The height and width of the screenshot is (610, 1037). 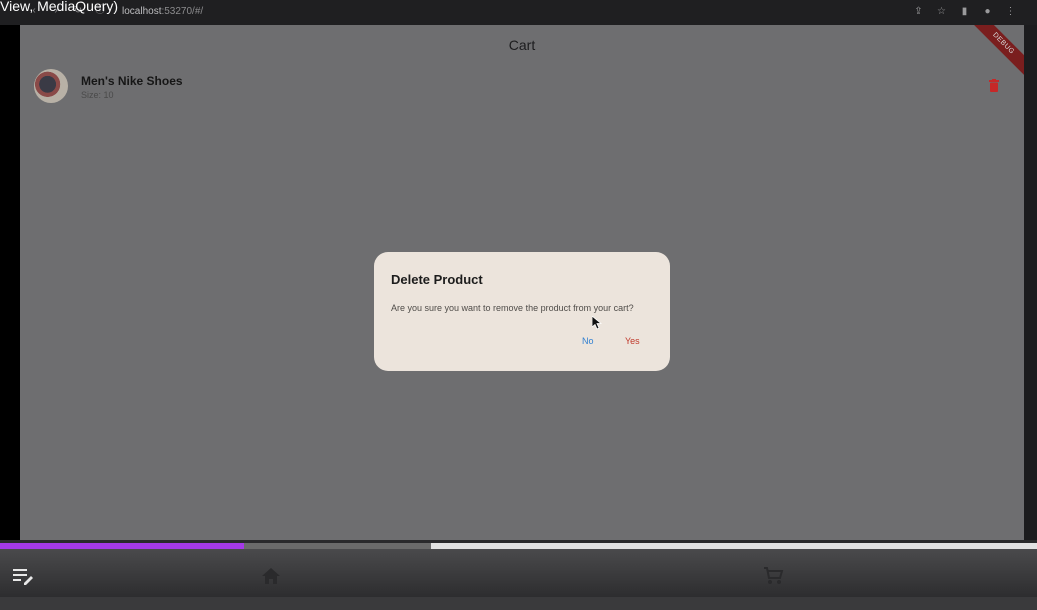 I want to click on home-icon, so click(x=271, y=576).